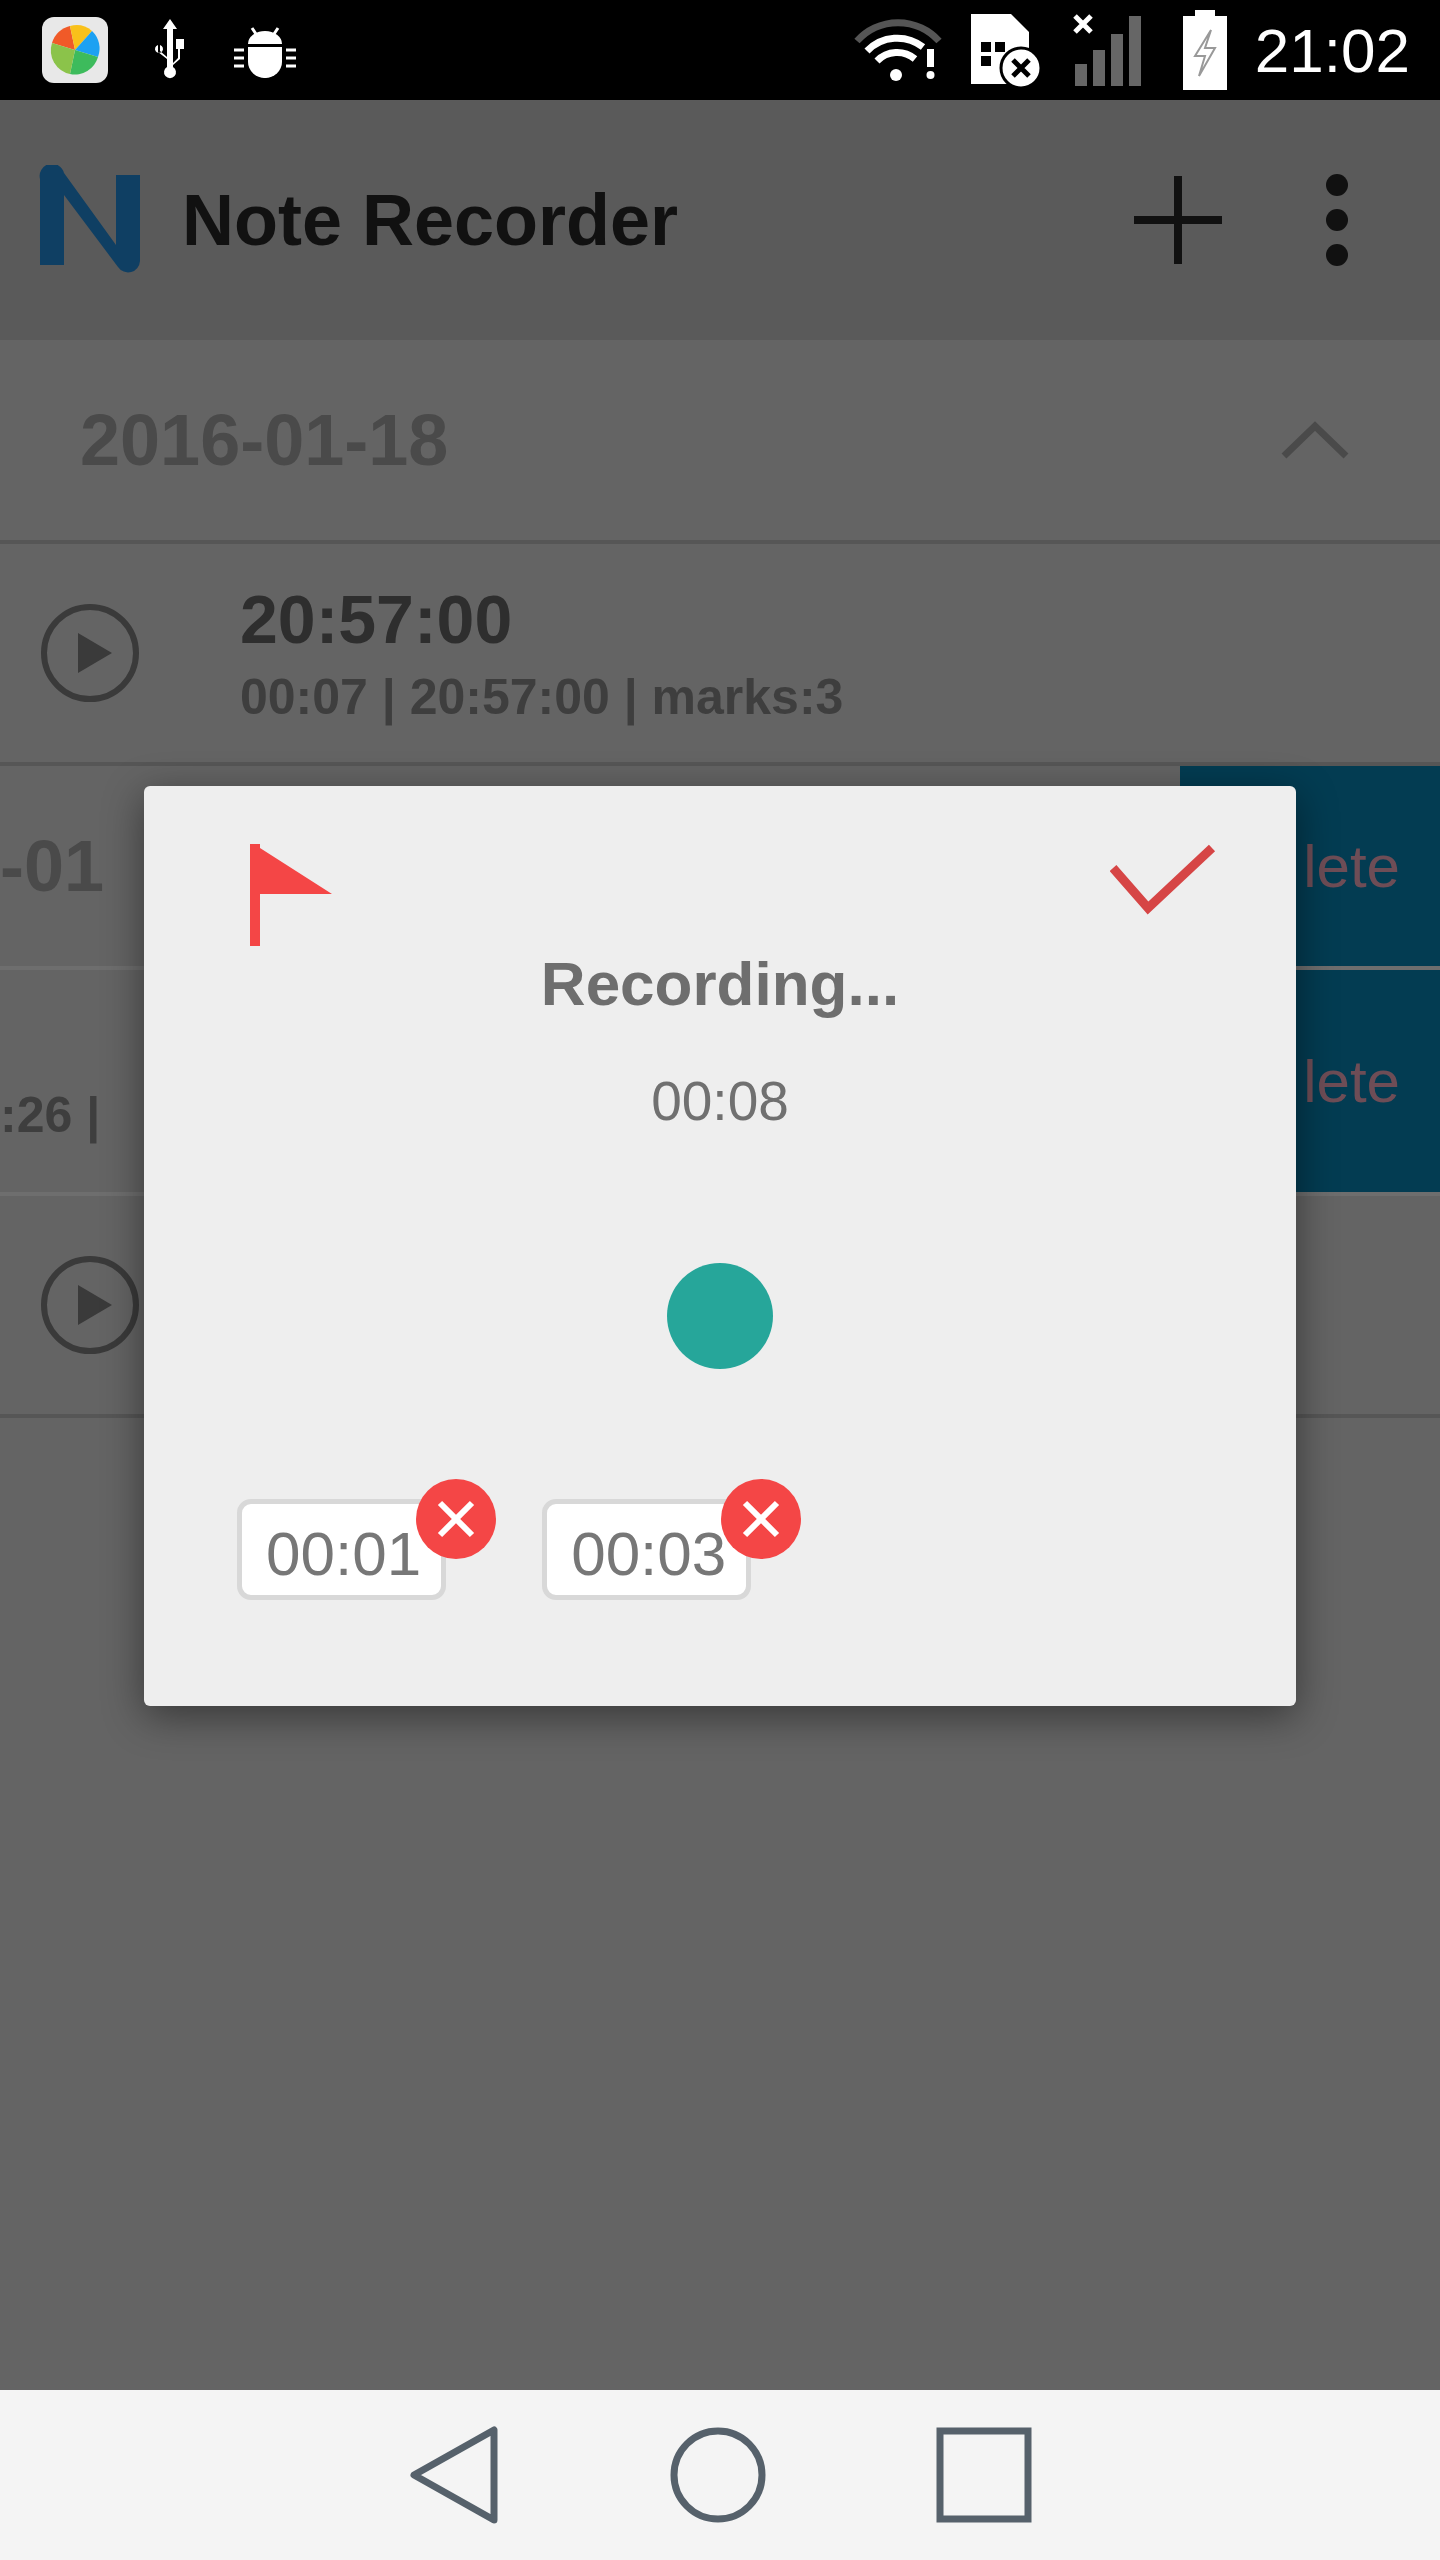 The image size is (1440, 2560). Describe the element at coordinates (720, 1101) in the screenshot. I see `elapsed-time: 00:08` at that location.